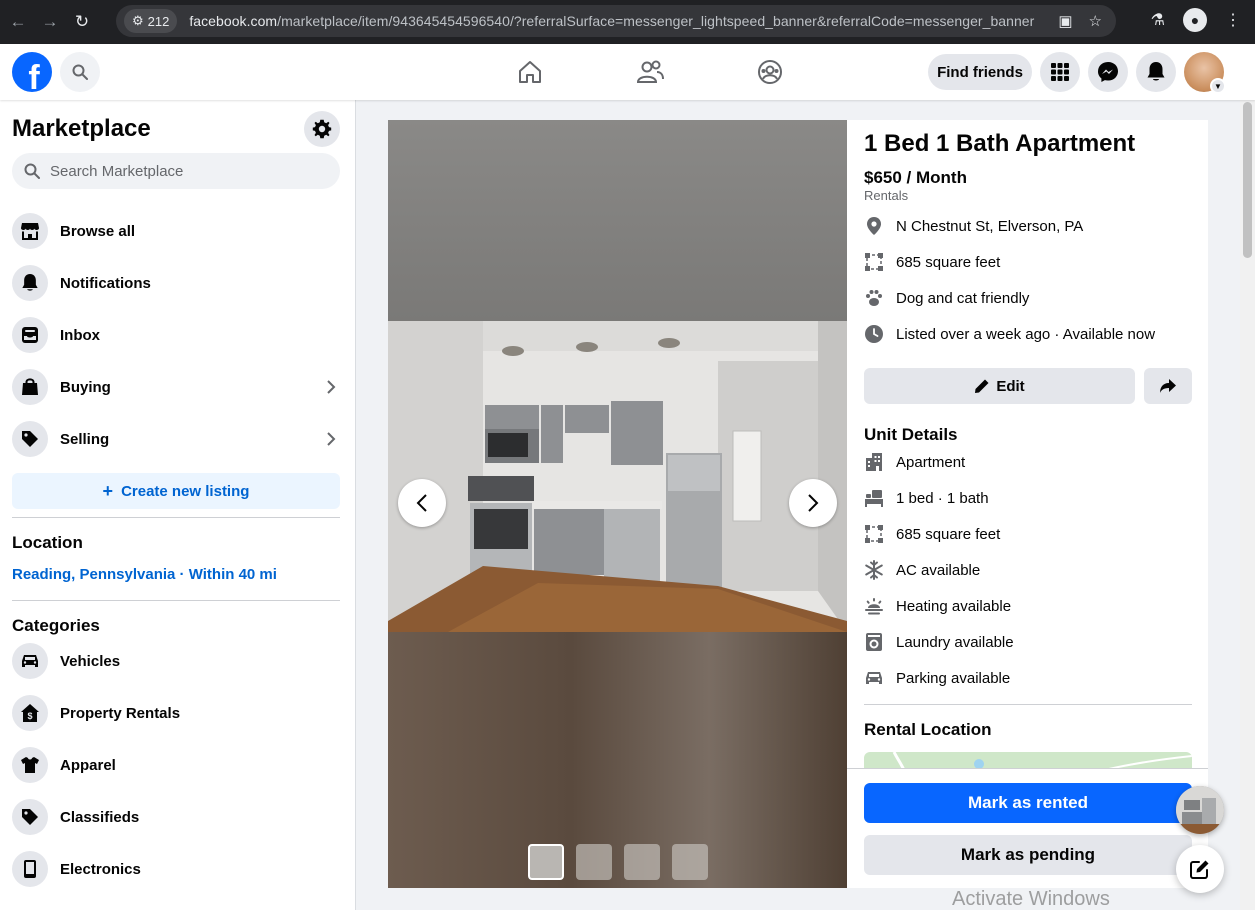  I want to click on unit-detail: Parking available, so click(937, 678).